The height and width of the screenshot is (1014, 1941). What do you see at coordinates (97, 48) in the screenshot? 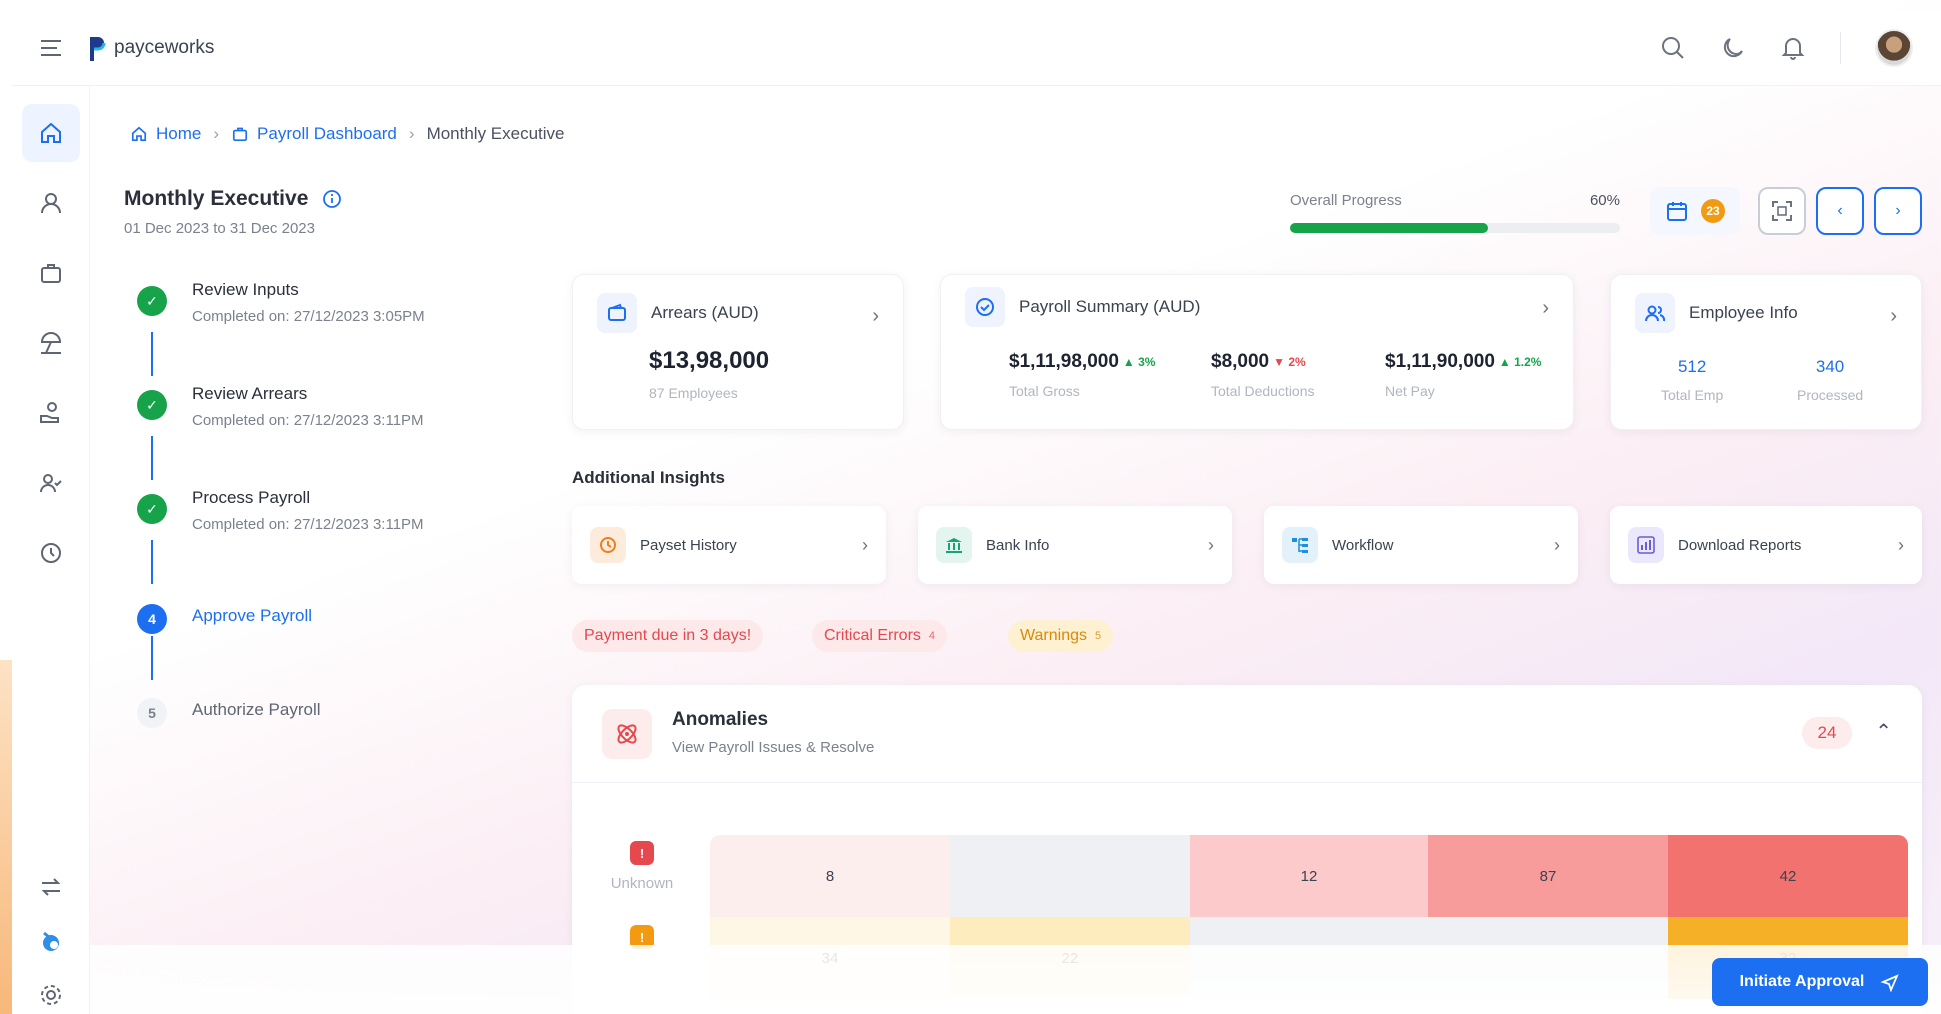
I see `payceworks-logo-icon` at bounding box center [97, 48].